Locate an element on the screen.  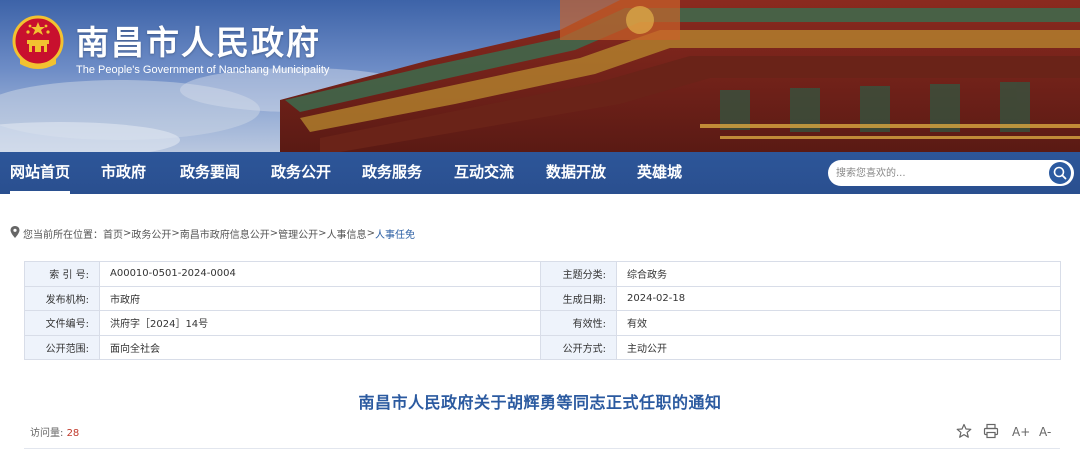
validity-label: 有效性: is located at coordinates (578, 323).